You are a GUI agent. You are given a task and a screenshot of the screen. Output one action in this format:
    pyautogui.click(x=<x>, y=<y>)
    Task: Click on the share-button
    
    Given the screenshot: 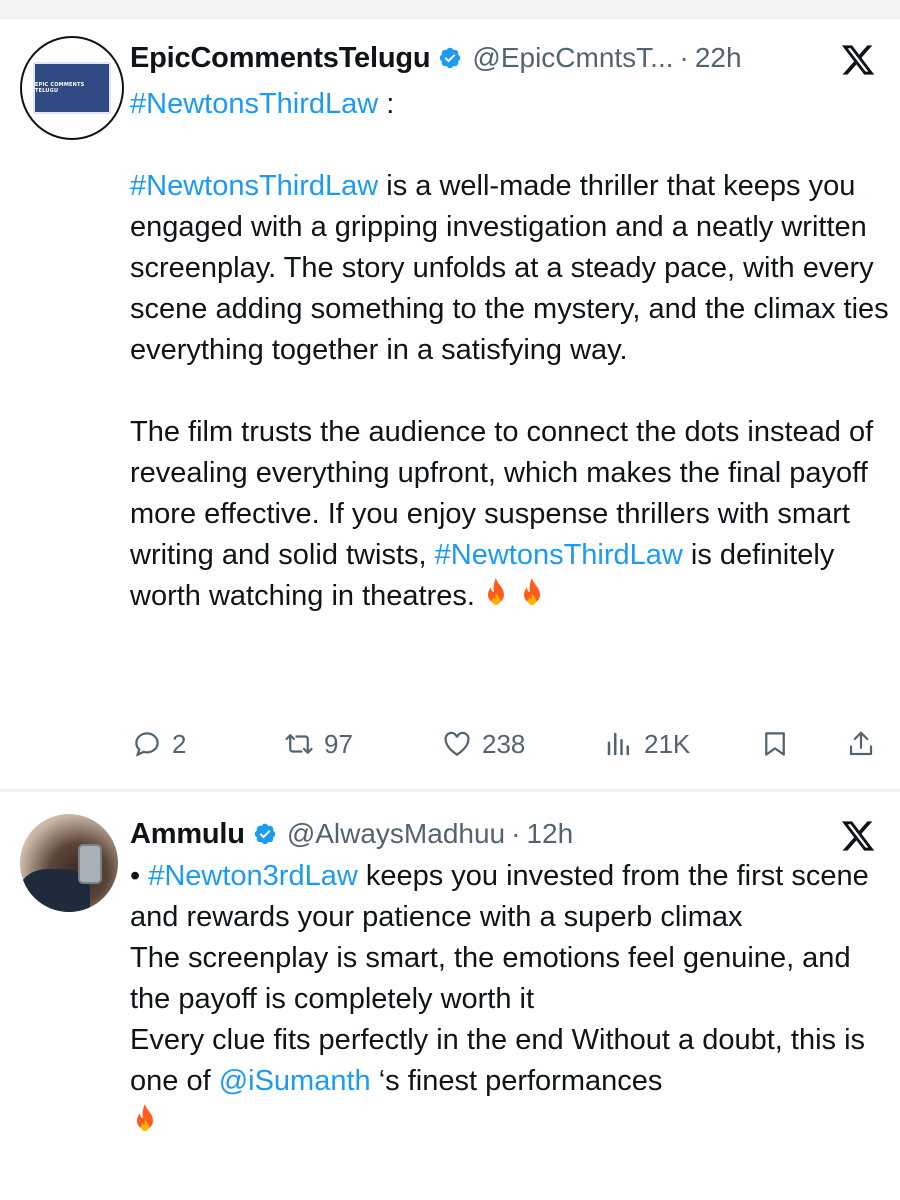 What is the action you would take?
    pyautogui.click(x=861, y=744)
    